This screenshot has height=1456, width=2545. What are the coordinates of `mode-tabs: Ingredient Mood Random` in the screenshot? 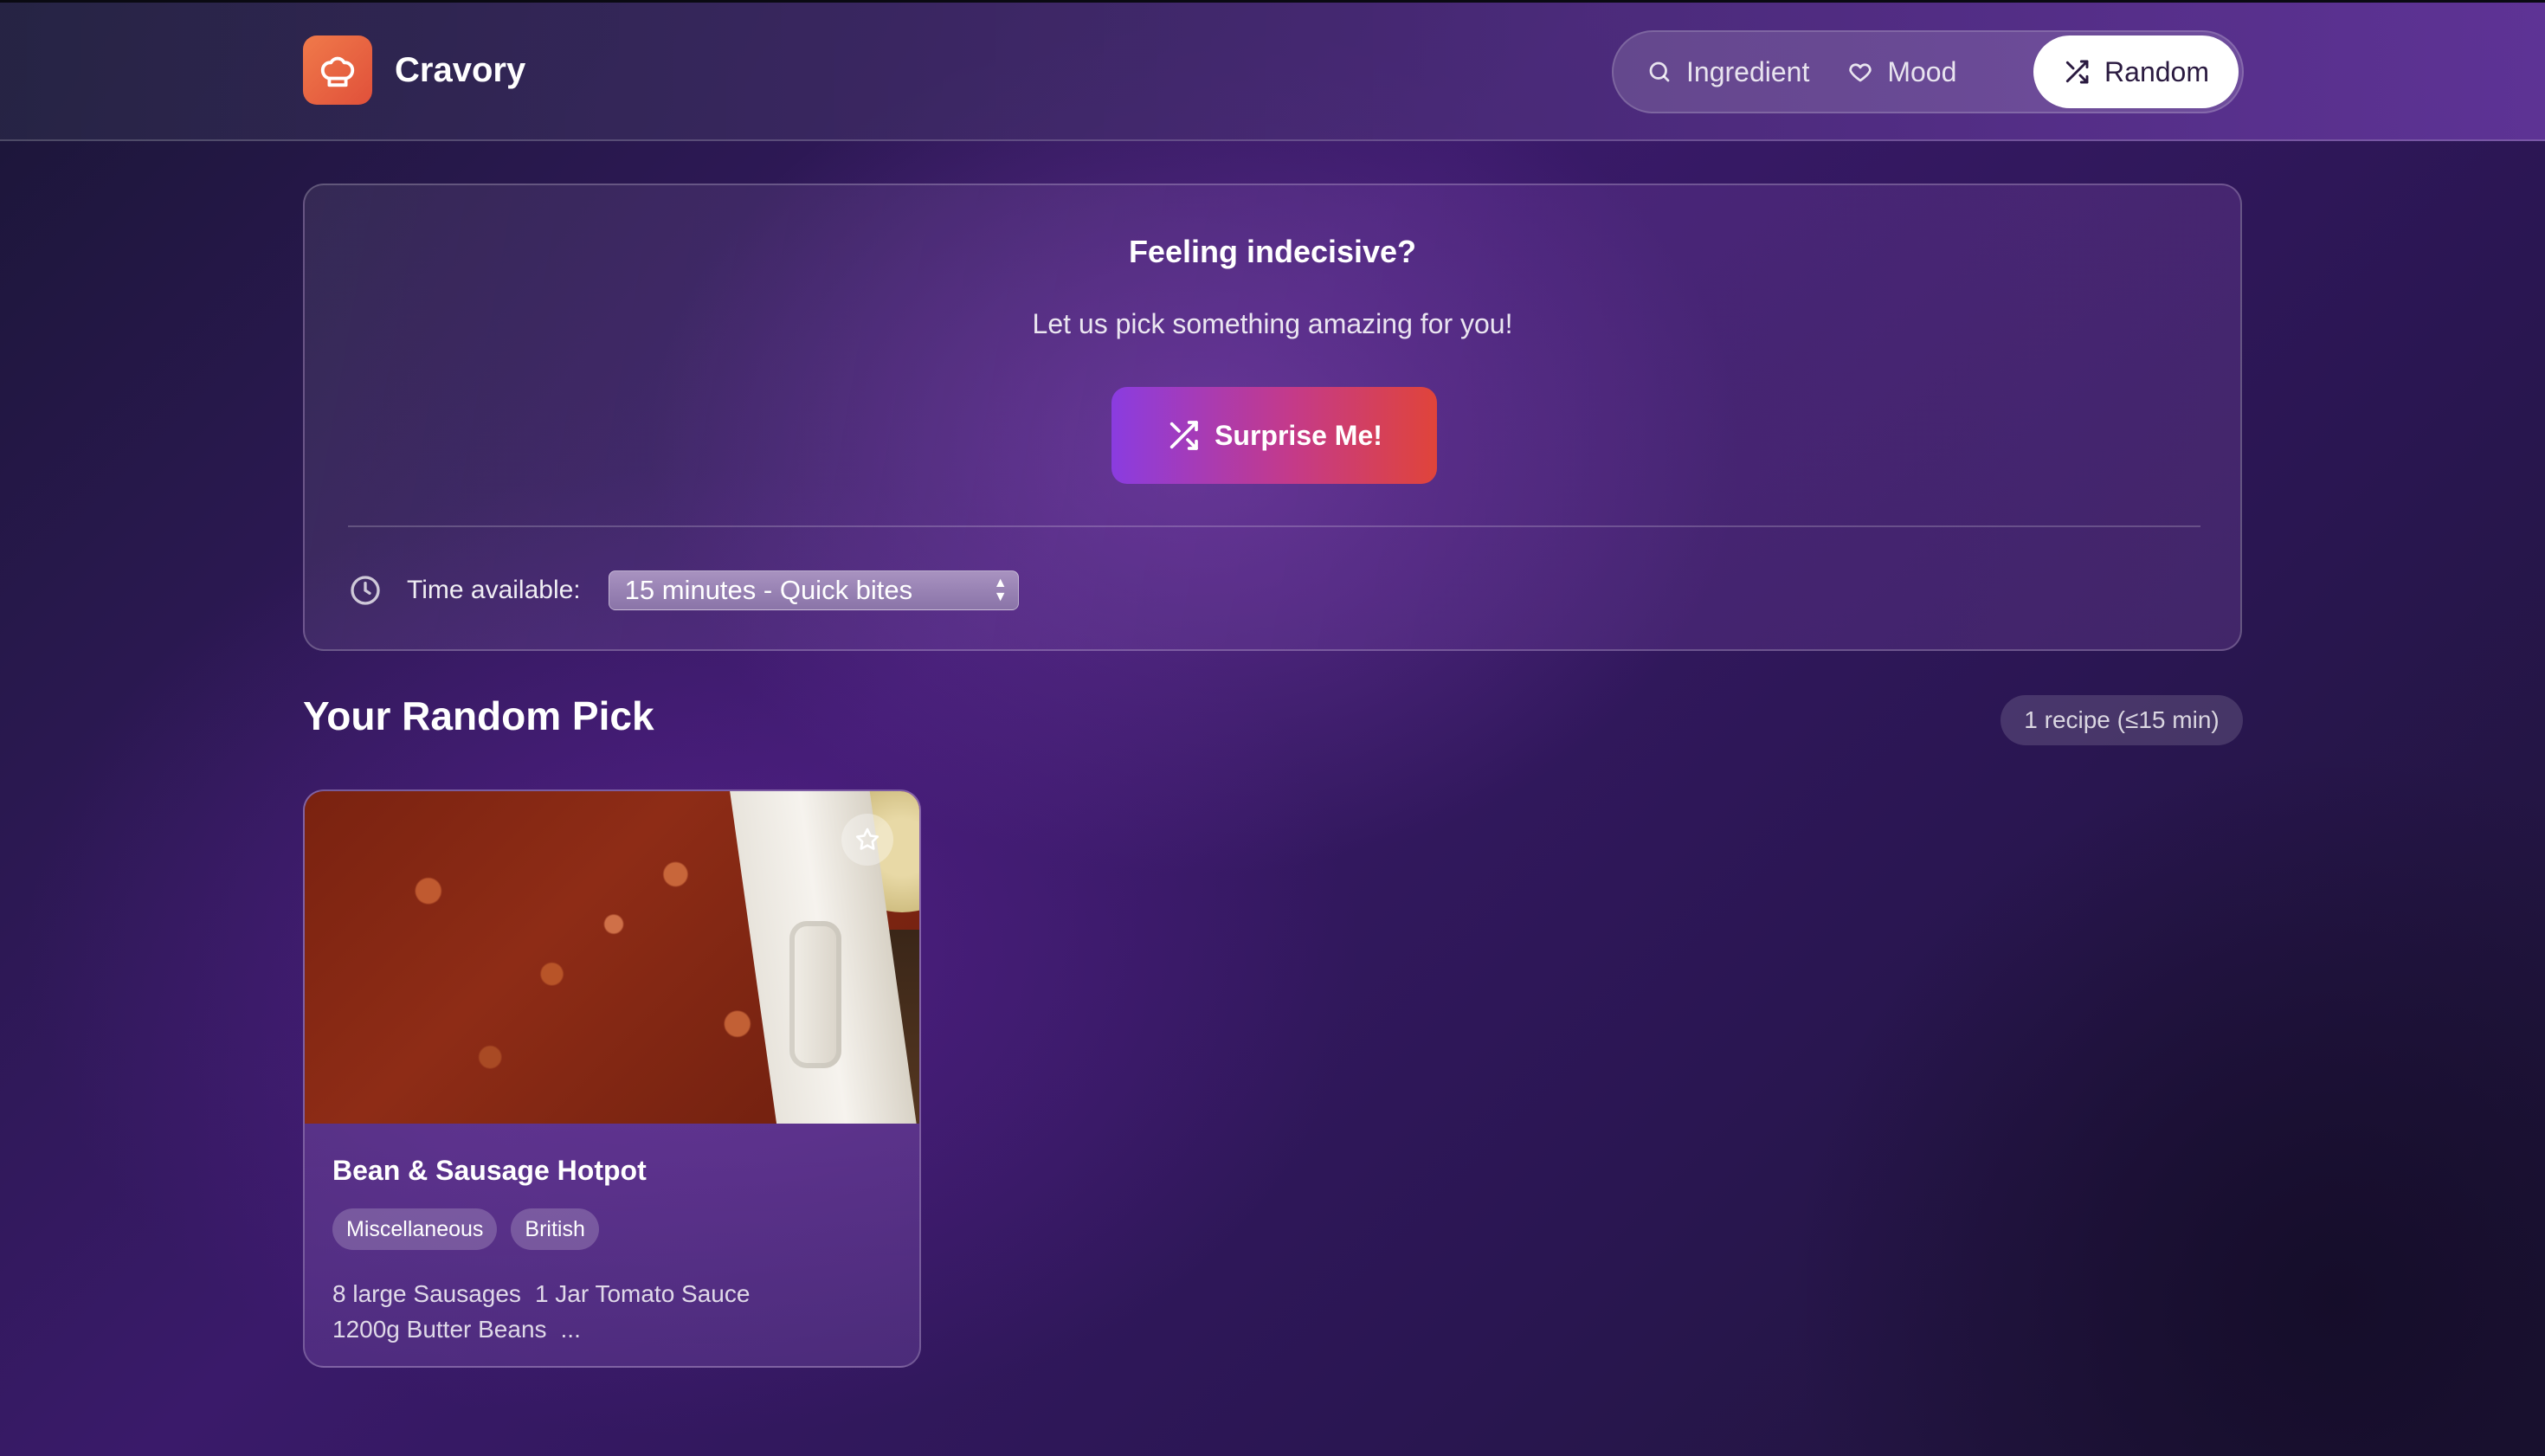 It's located at (1928, 71).